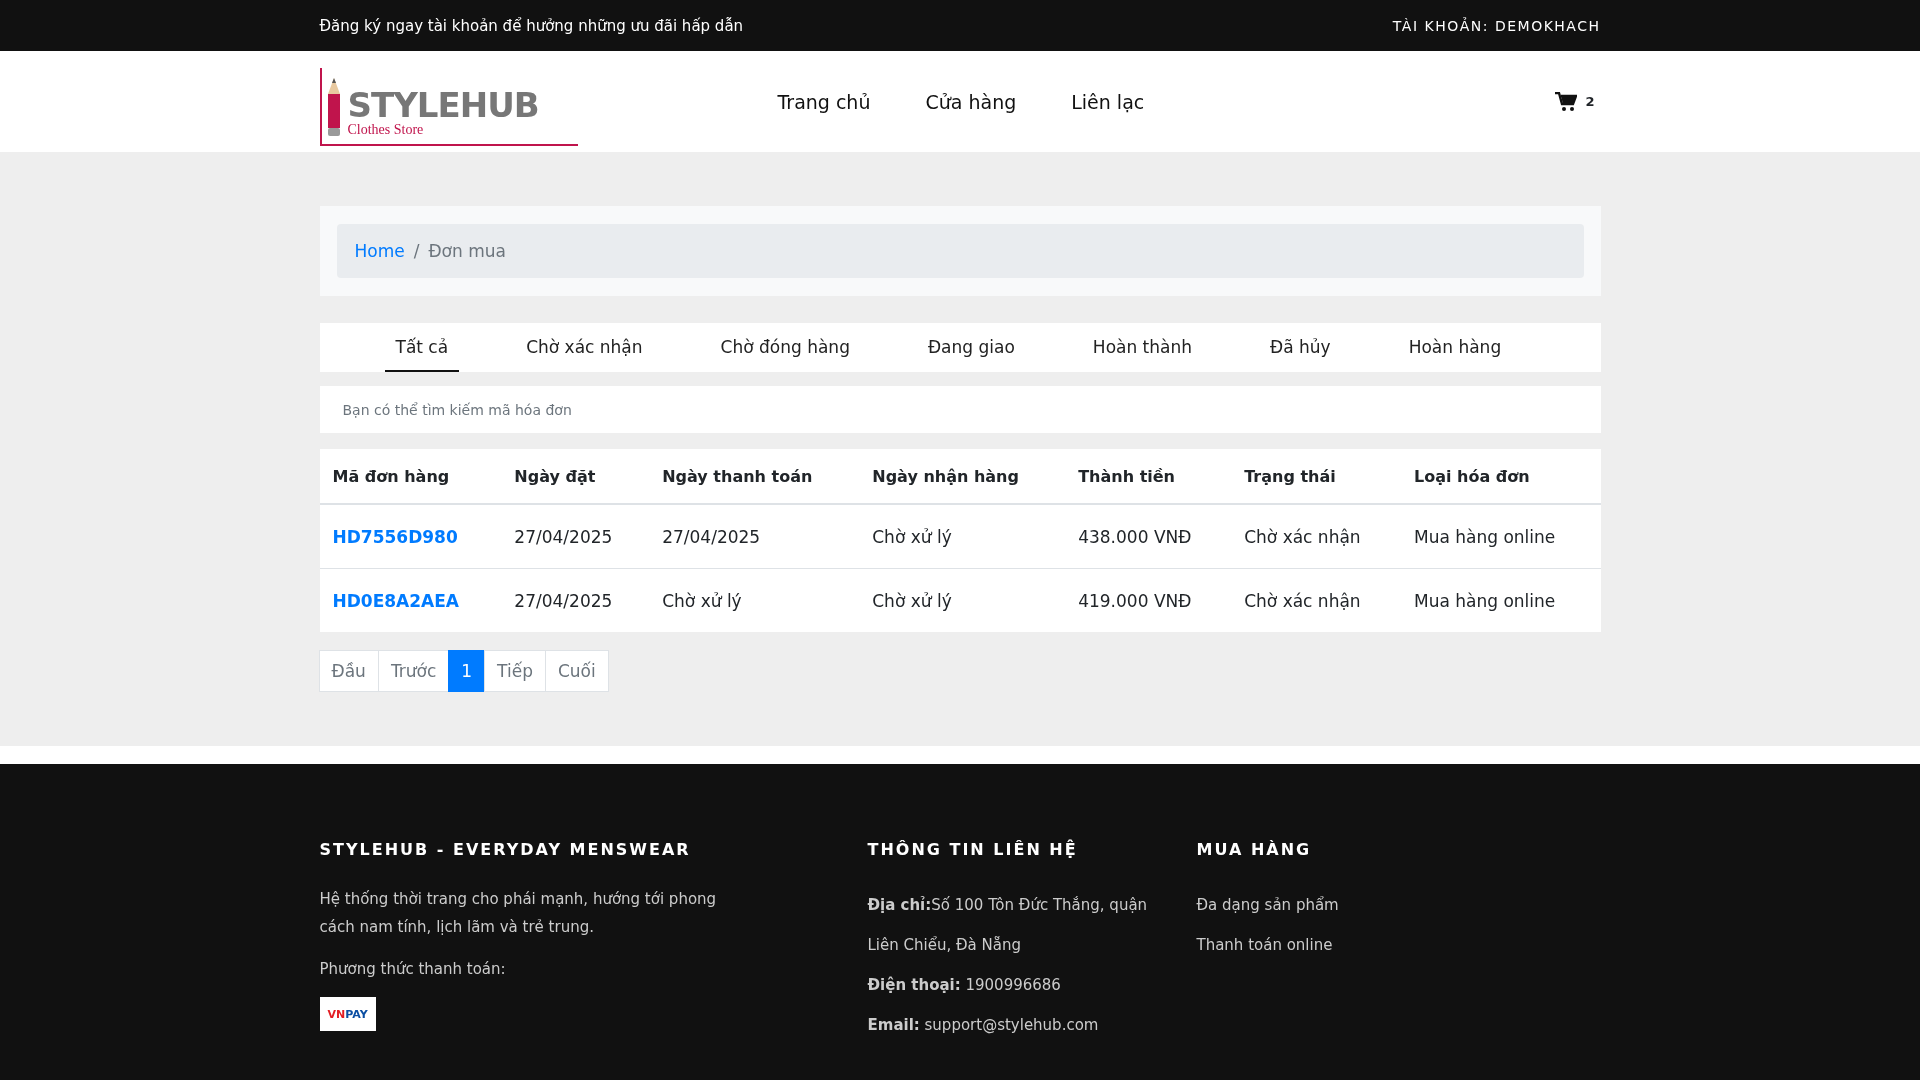  Describe the element at coordinates (962, 476) in the screenshot. I see `column-header: Ngày nhận hàng` at that location.